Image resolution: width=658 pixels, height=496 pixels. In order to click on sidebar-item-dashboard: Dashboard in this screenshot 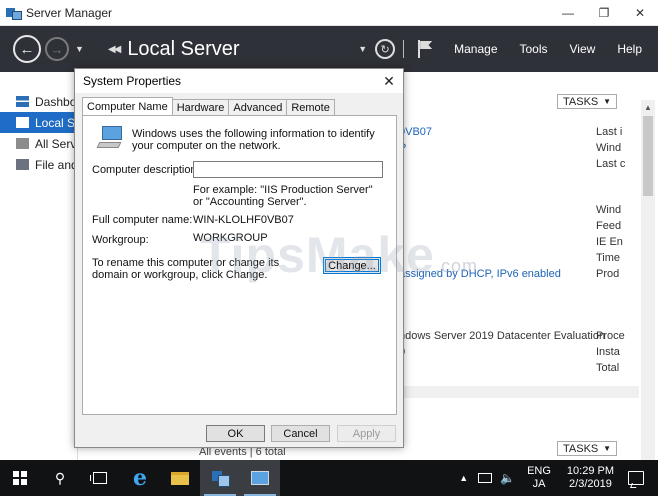, I will do `click(38, 101)`.